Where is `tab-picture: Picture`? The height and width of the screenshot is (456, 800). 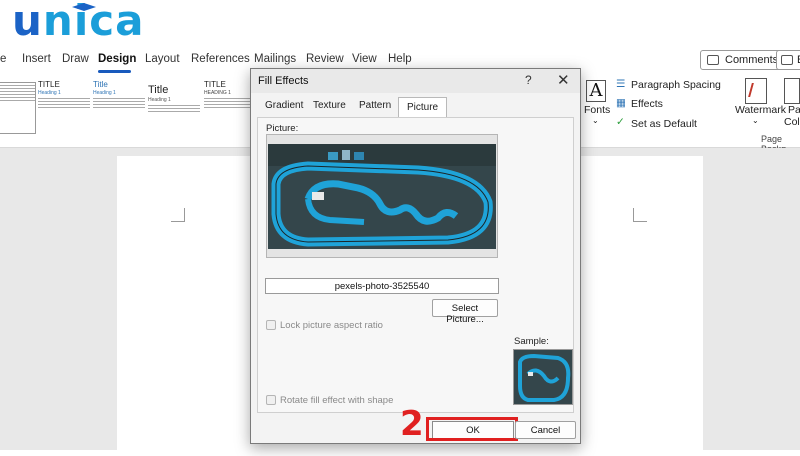 tab-picture: Picture is located at coordinates (423, 107).